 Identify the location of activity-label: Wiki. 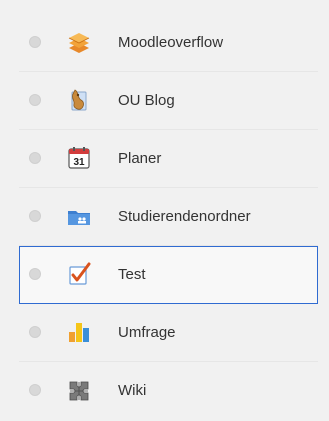
(132, 390).